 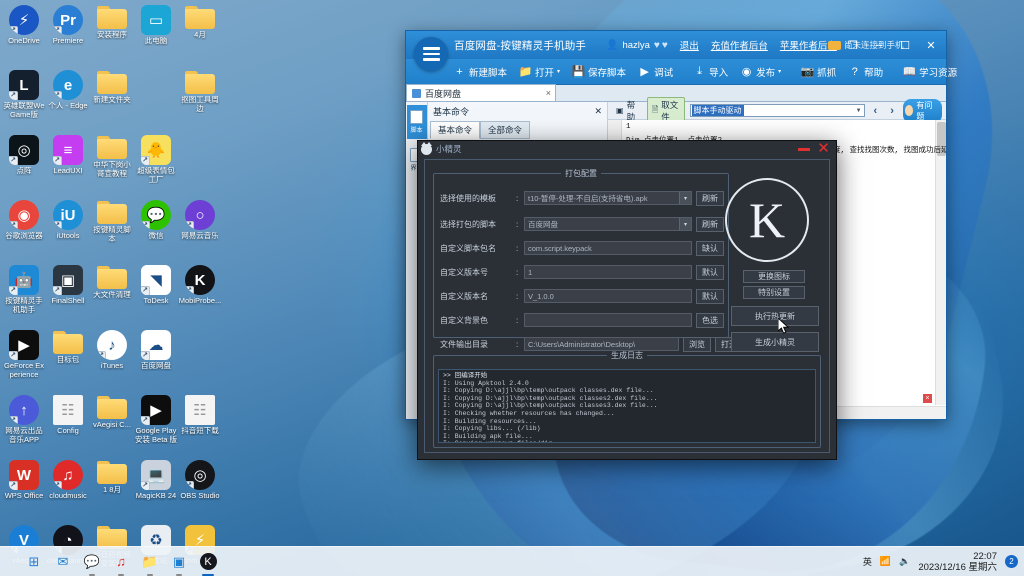 What do you see at coordinates (598, 111) in the screenshot?
I see `command-panel-pin-icon: ✕` at bounding box center [598, 111].